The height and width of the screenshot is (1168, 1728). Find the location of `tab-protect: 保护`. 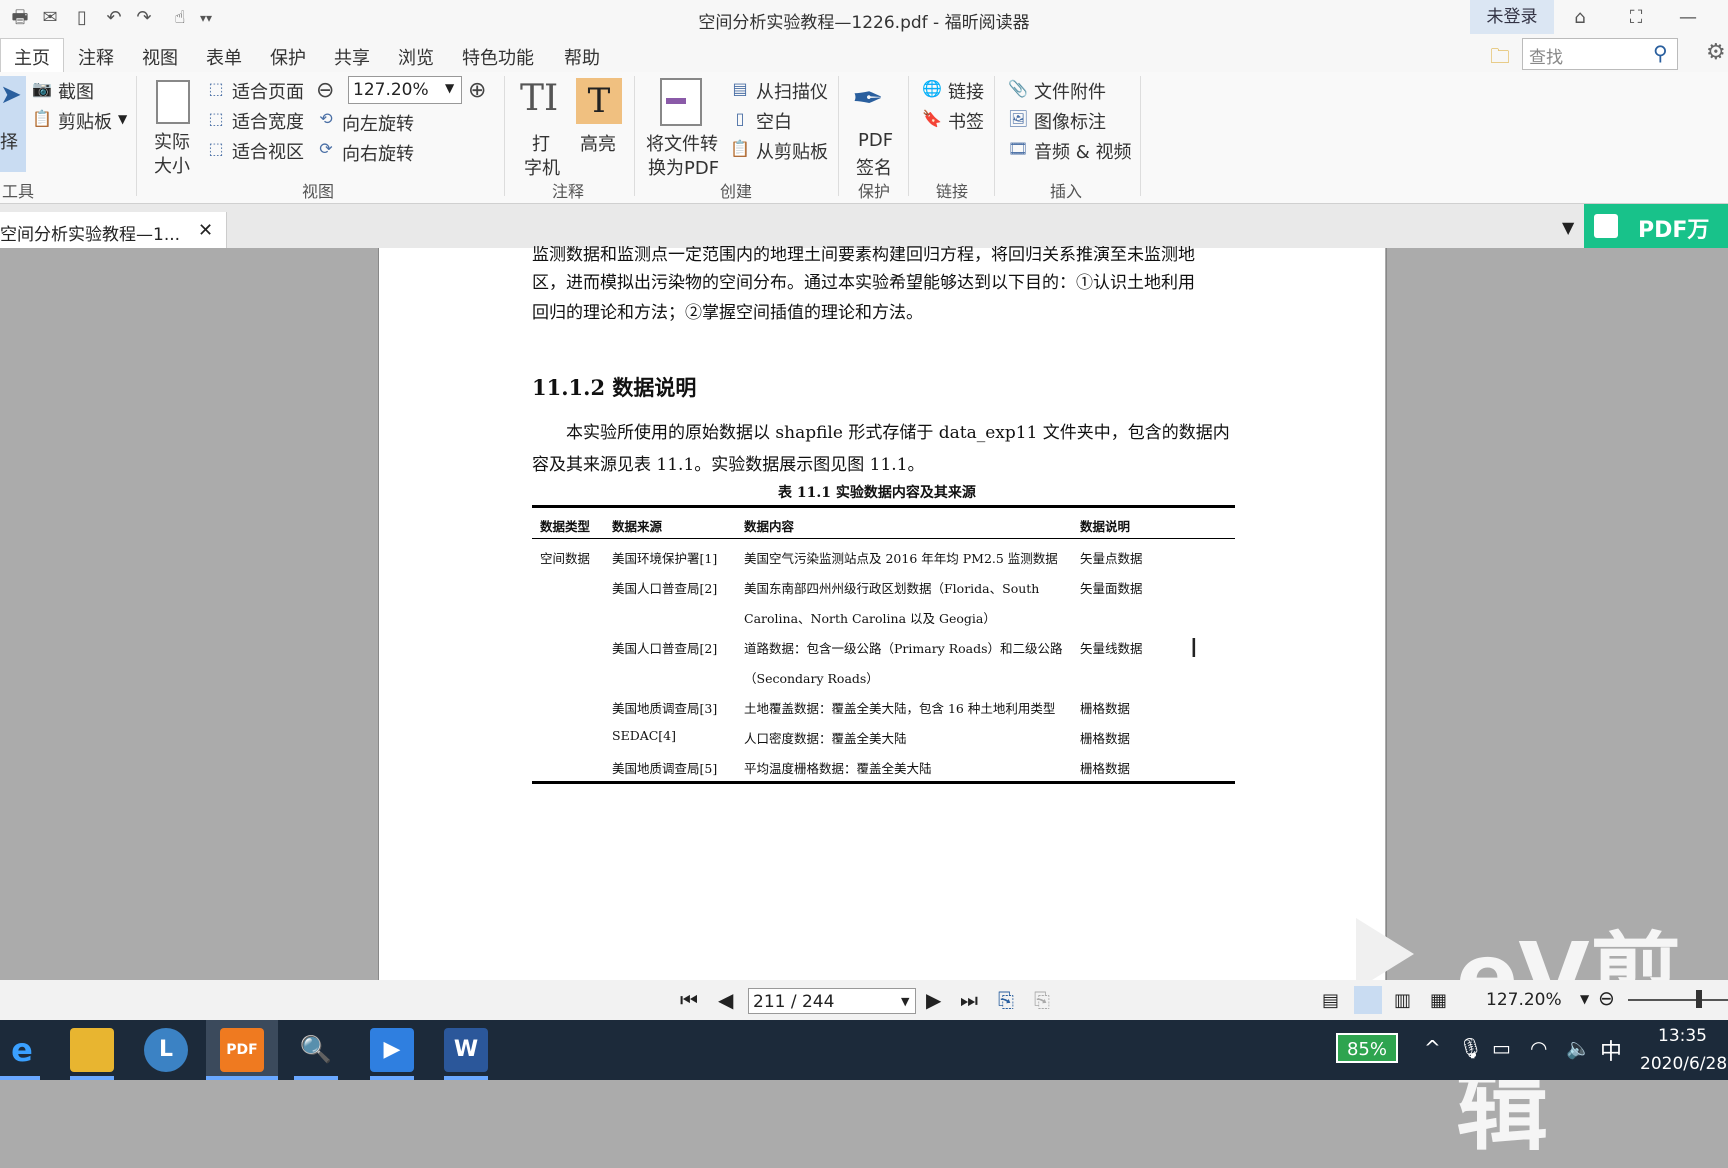

tab-protect: 保护 is located at coordinates (288, 57).